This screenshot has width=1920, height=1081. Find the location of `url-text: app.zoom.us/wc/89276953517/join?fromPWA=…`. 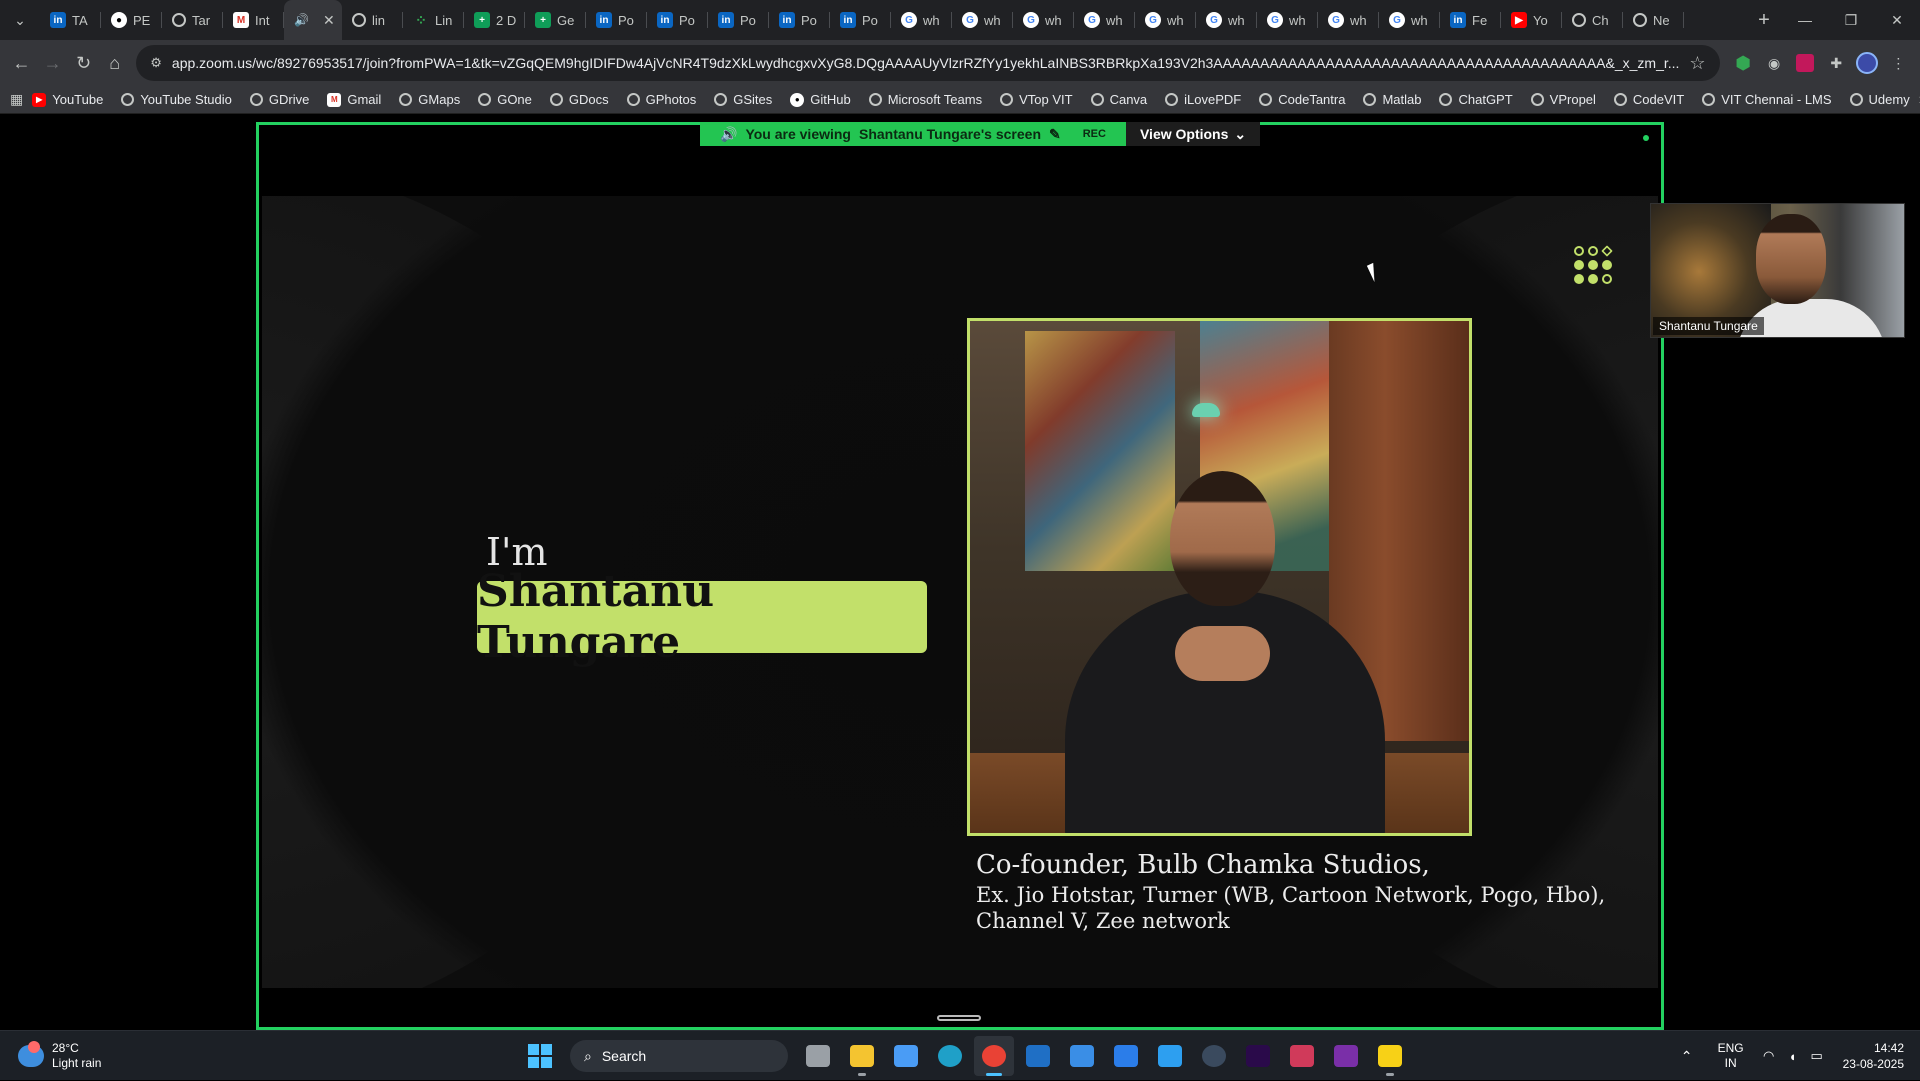

url-text: app.zoom.us/wc/89276953517/join?fromPWA=… is located at coordinates (926, 63).